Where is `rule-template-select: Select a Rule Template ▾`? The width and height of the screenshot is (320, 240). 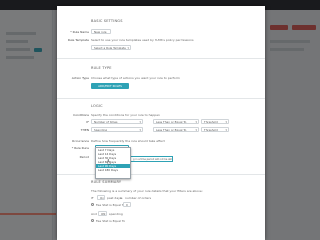
rule-template-select: Select a Rule Template ▾ is located at coordinates (111, 47).